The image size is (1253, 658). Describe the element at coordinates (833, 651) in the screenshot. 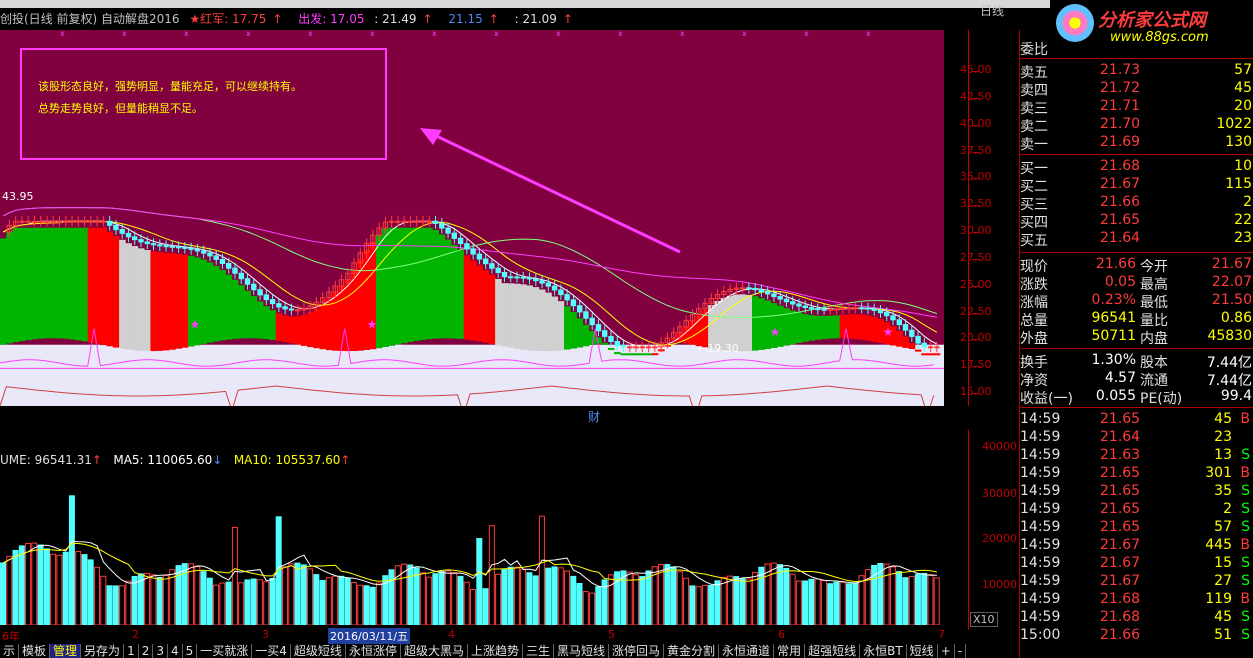

I see `formula-tab: 超强短线` at that location.